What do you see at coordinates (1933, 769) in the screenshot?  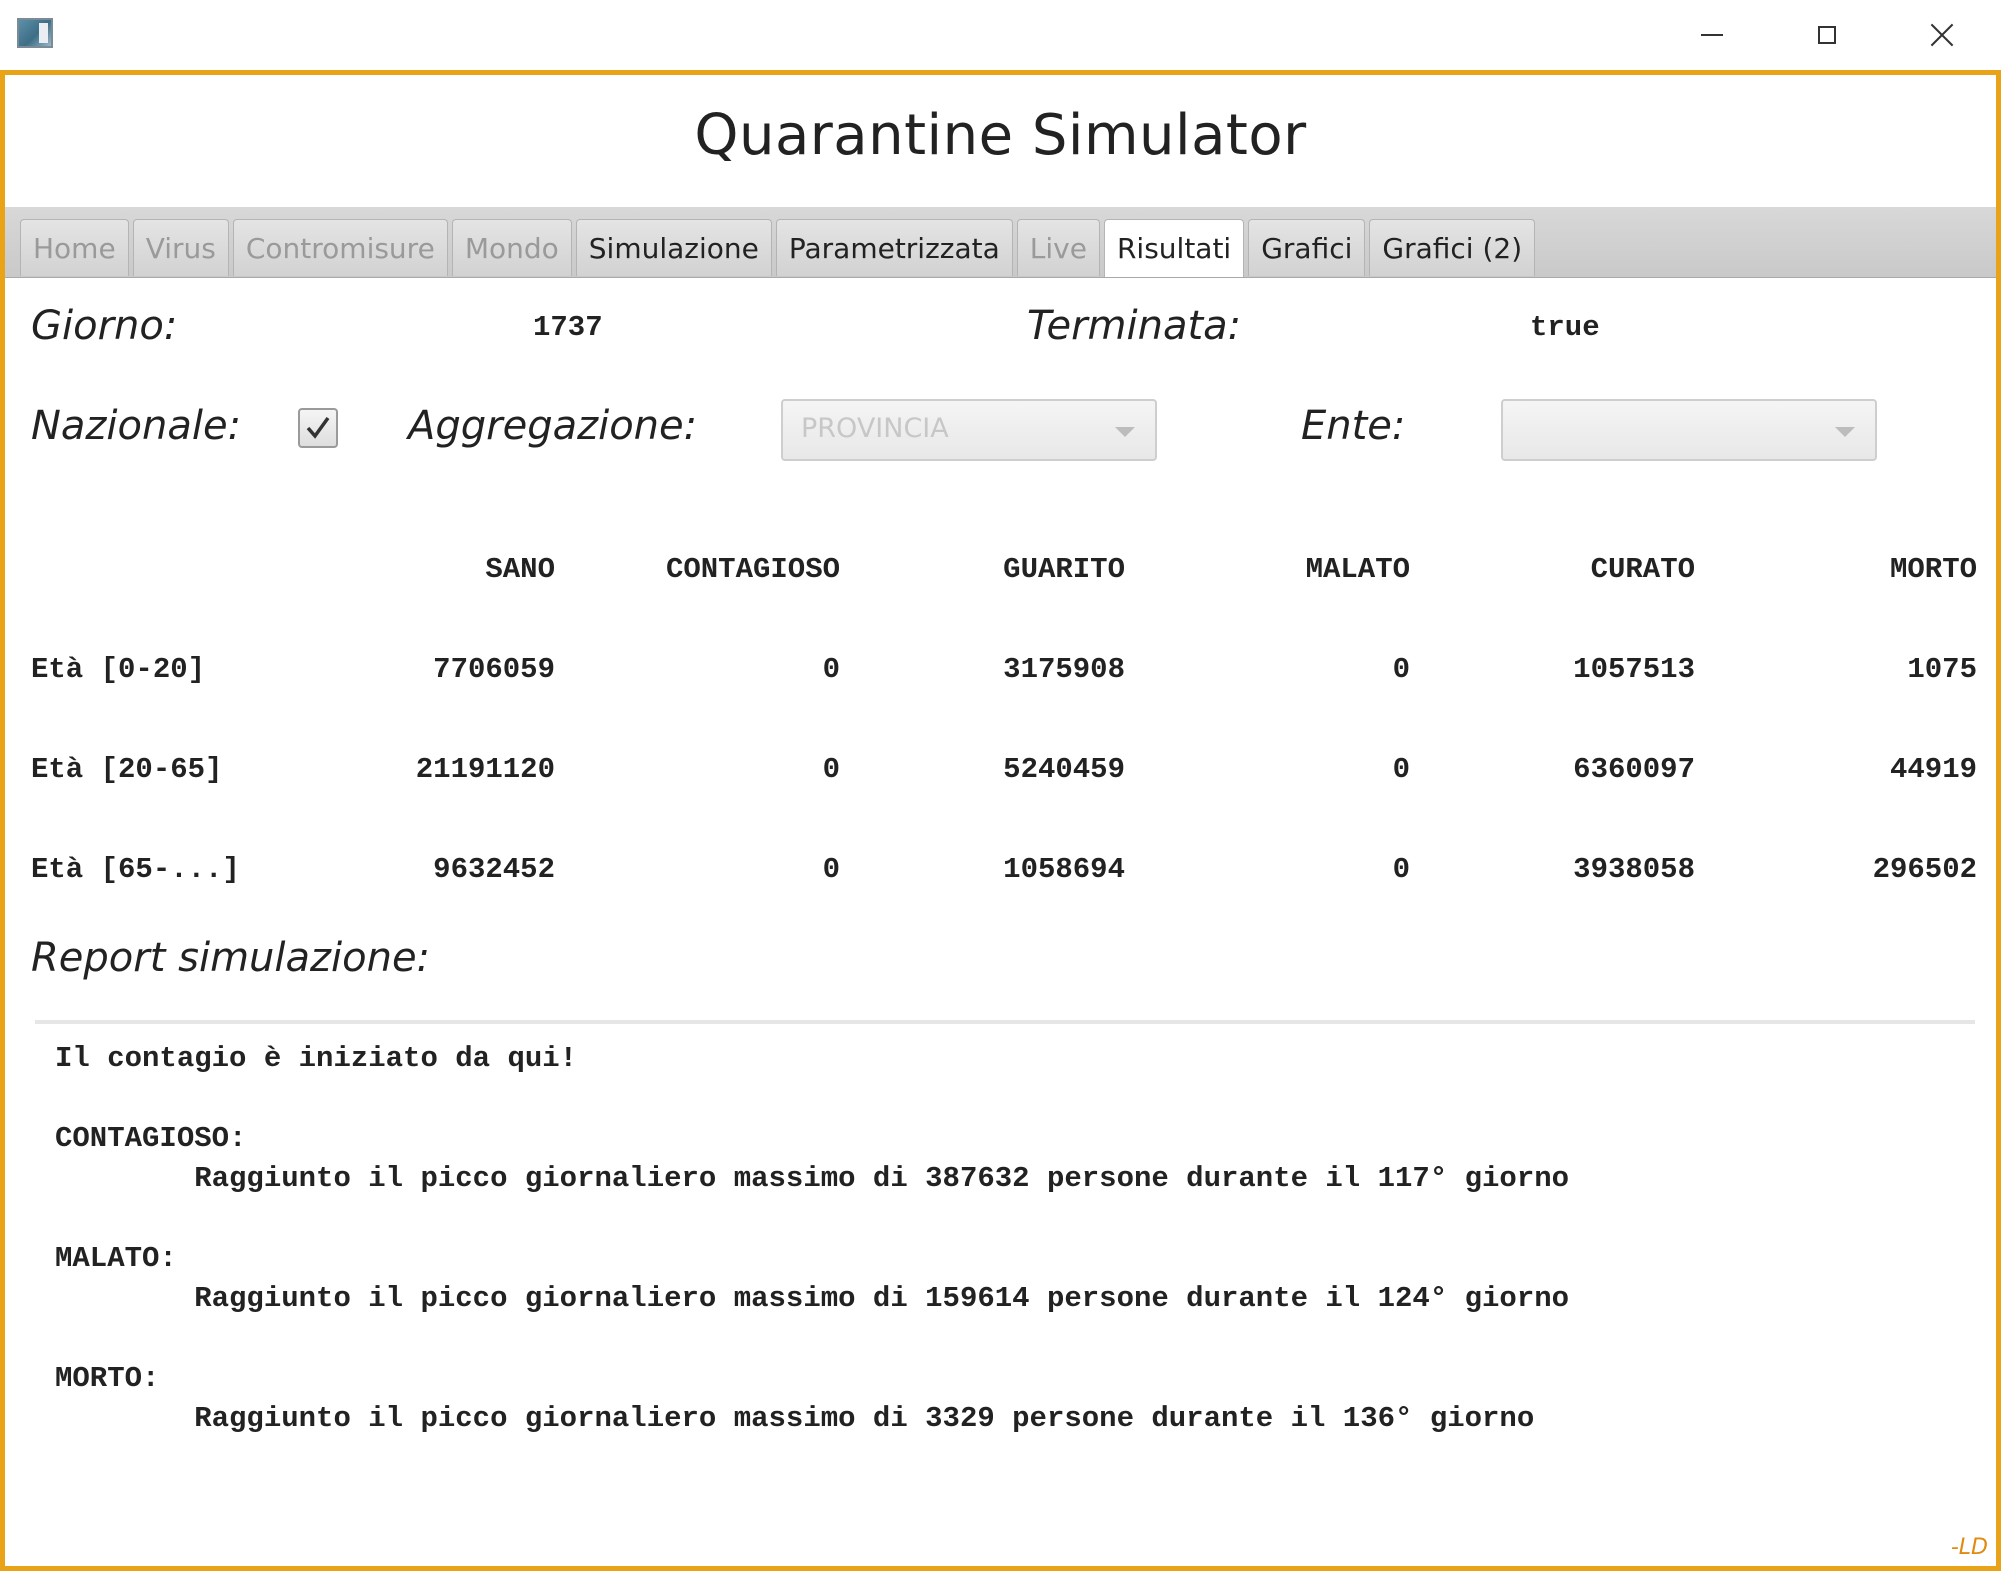 I see `table-cell: 44919` at bounding box center [1933, 769].